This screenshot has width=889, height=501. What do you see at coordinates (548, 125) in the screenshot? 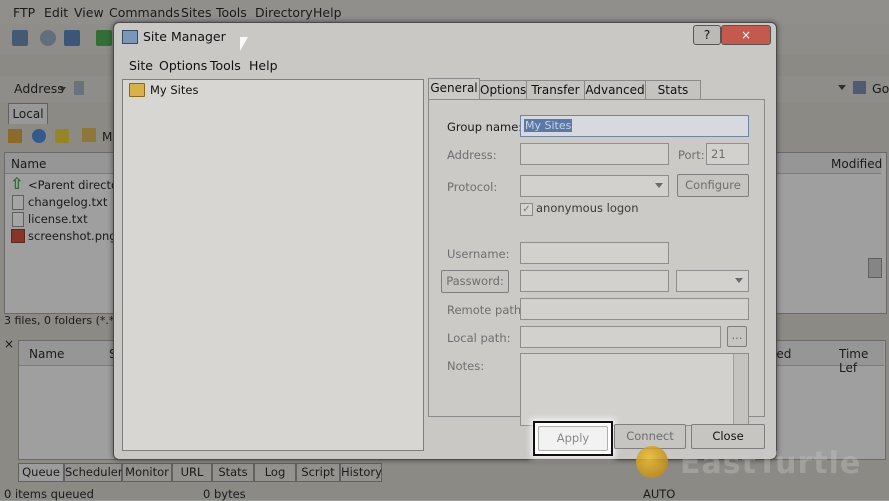
I see `group-name-value: My Sites` at bounding box center [548, 125].